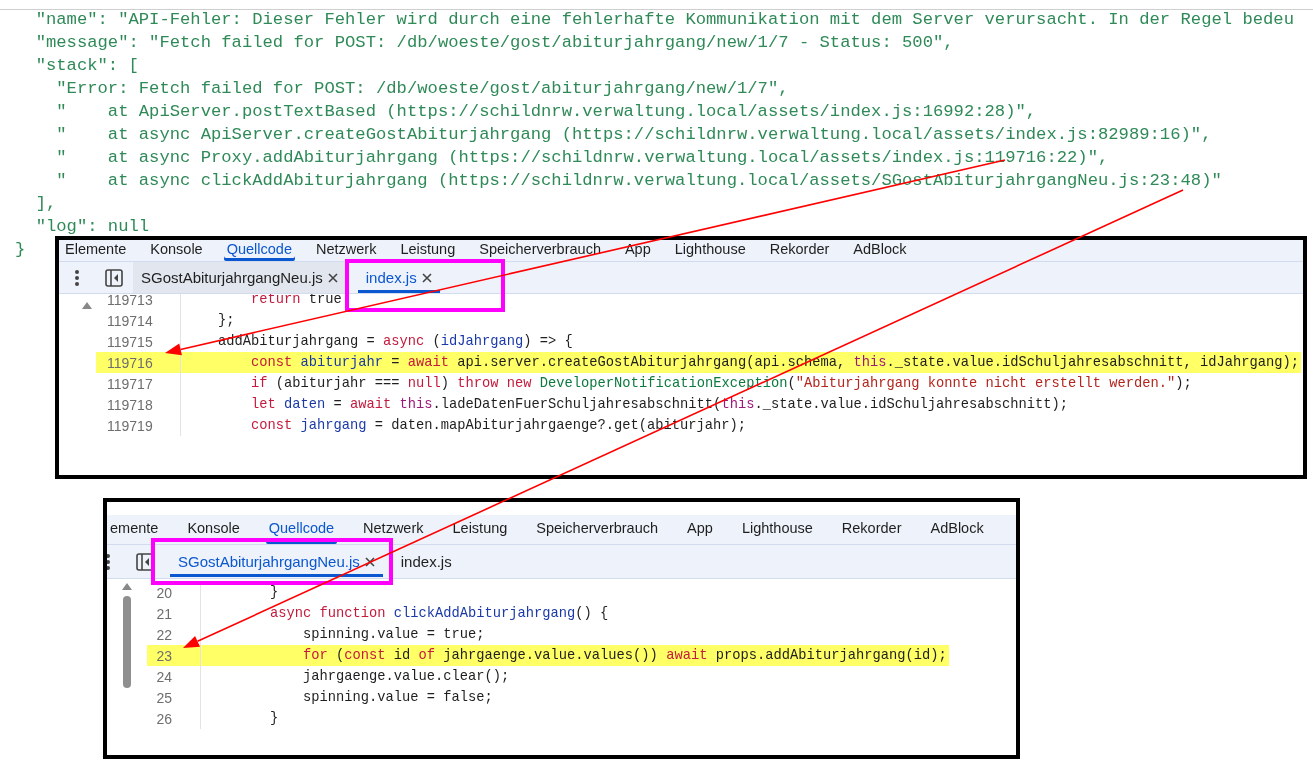 The height and width of the screenshot is (783, 1313). What do you see at coordinates (164, 697) in the screenshot?
I see `line-number: 25` at bounding box center [164, 697].